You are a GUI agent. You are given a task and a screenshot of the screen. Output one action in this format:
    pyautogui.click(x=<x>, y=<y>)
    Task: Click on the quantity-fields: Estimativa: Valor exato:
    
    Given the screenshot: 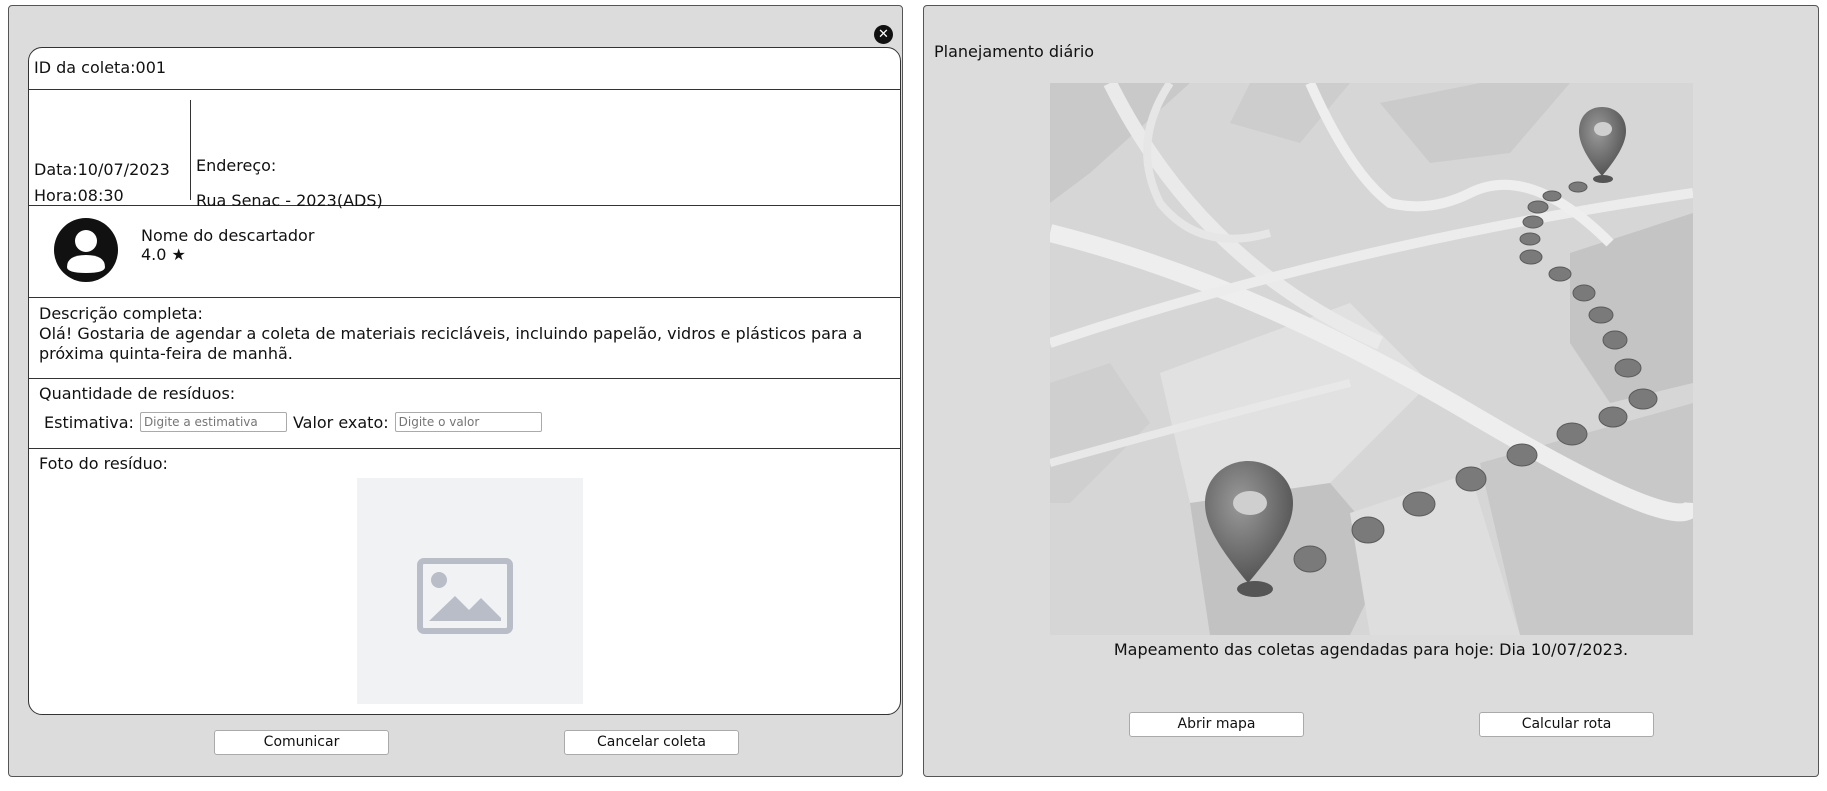 What is the action you would take?
    pyautogui.click(x=293, y=422)
    